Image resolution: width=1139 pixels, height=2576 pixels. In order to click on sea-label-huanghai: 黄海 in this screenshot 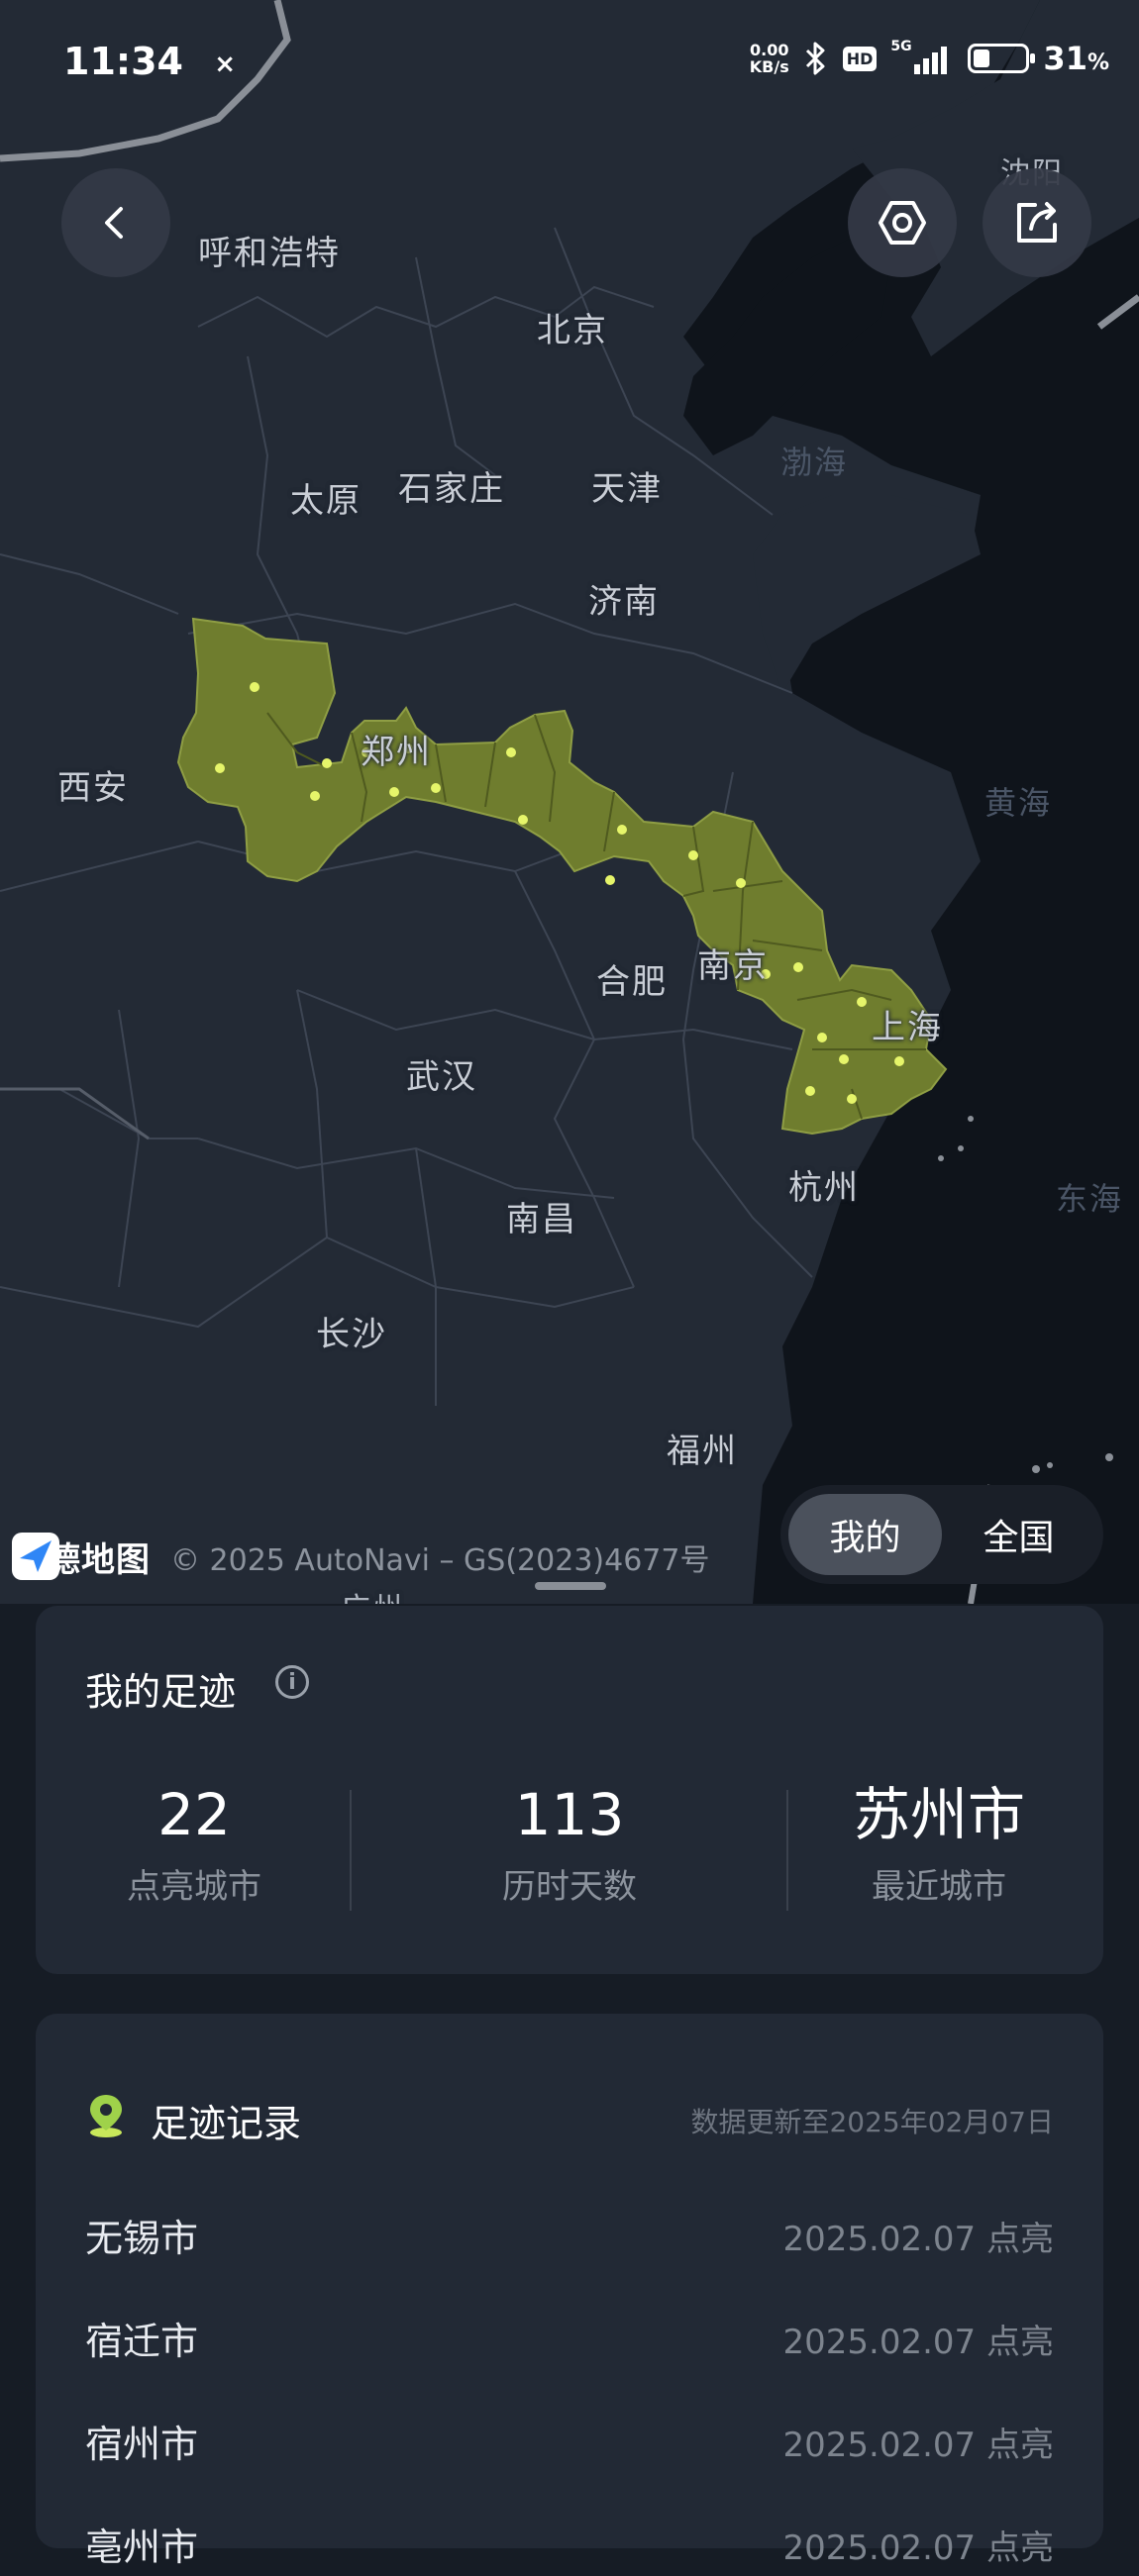, I will do `click(1019, 803)`.